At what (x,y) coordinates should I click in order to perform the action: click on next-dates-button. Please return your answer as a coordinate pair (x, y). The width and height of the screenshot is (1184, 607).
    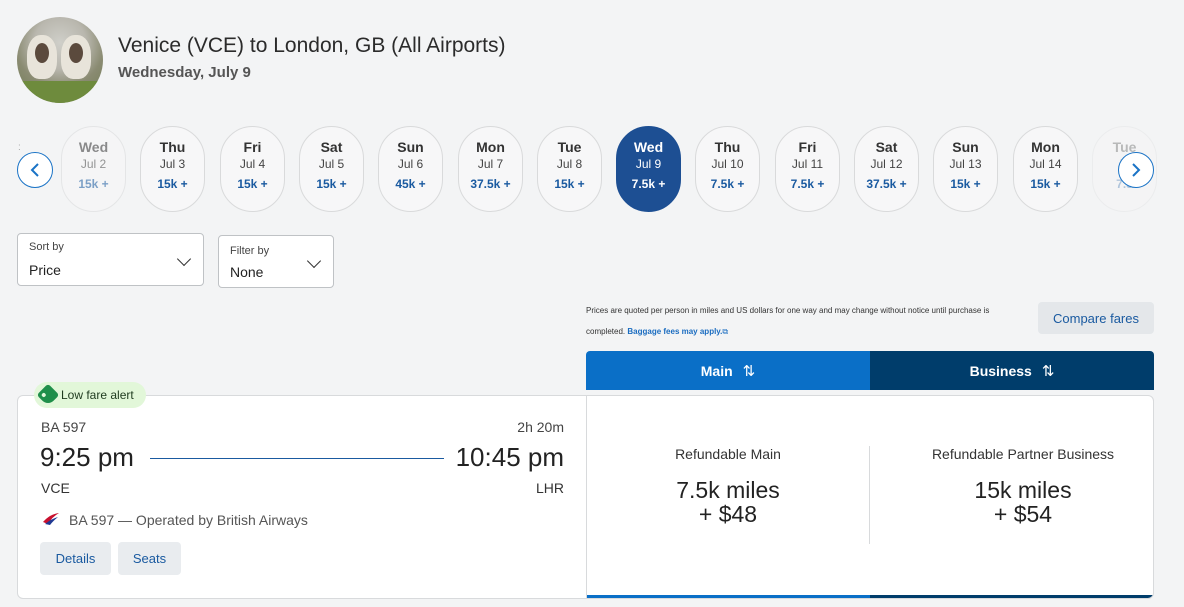
    Looking at the image, I should click on (1136, 170).